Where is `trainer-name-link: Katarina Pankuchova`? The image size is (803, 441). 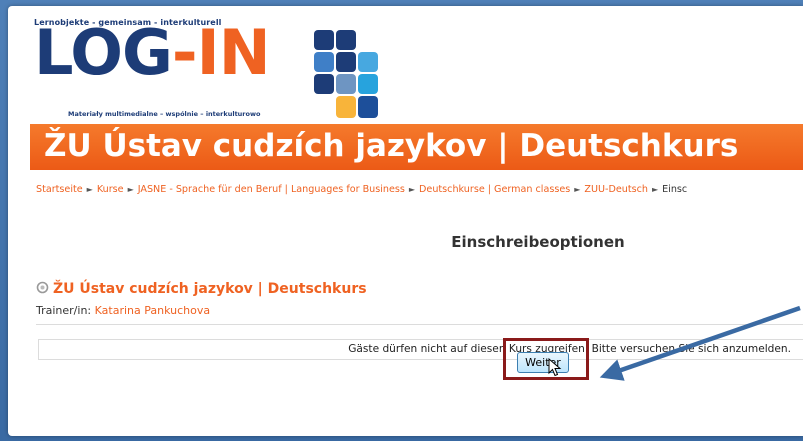 trainer-name-link: Katarina Pankuchova is located at coordinates (152, 310).